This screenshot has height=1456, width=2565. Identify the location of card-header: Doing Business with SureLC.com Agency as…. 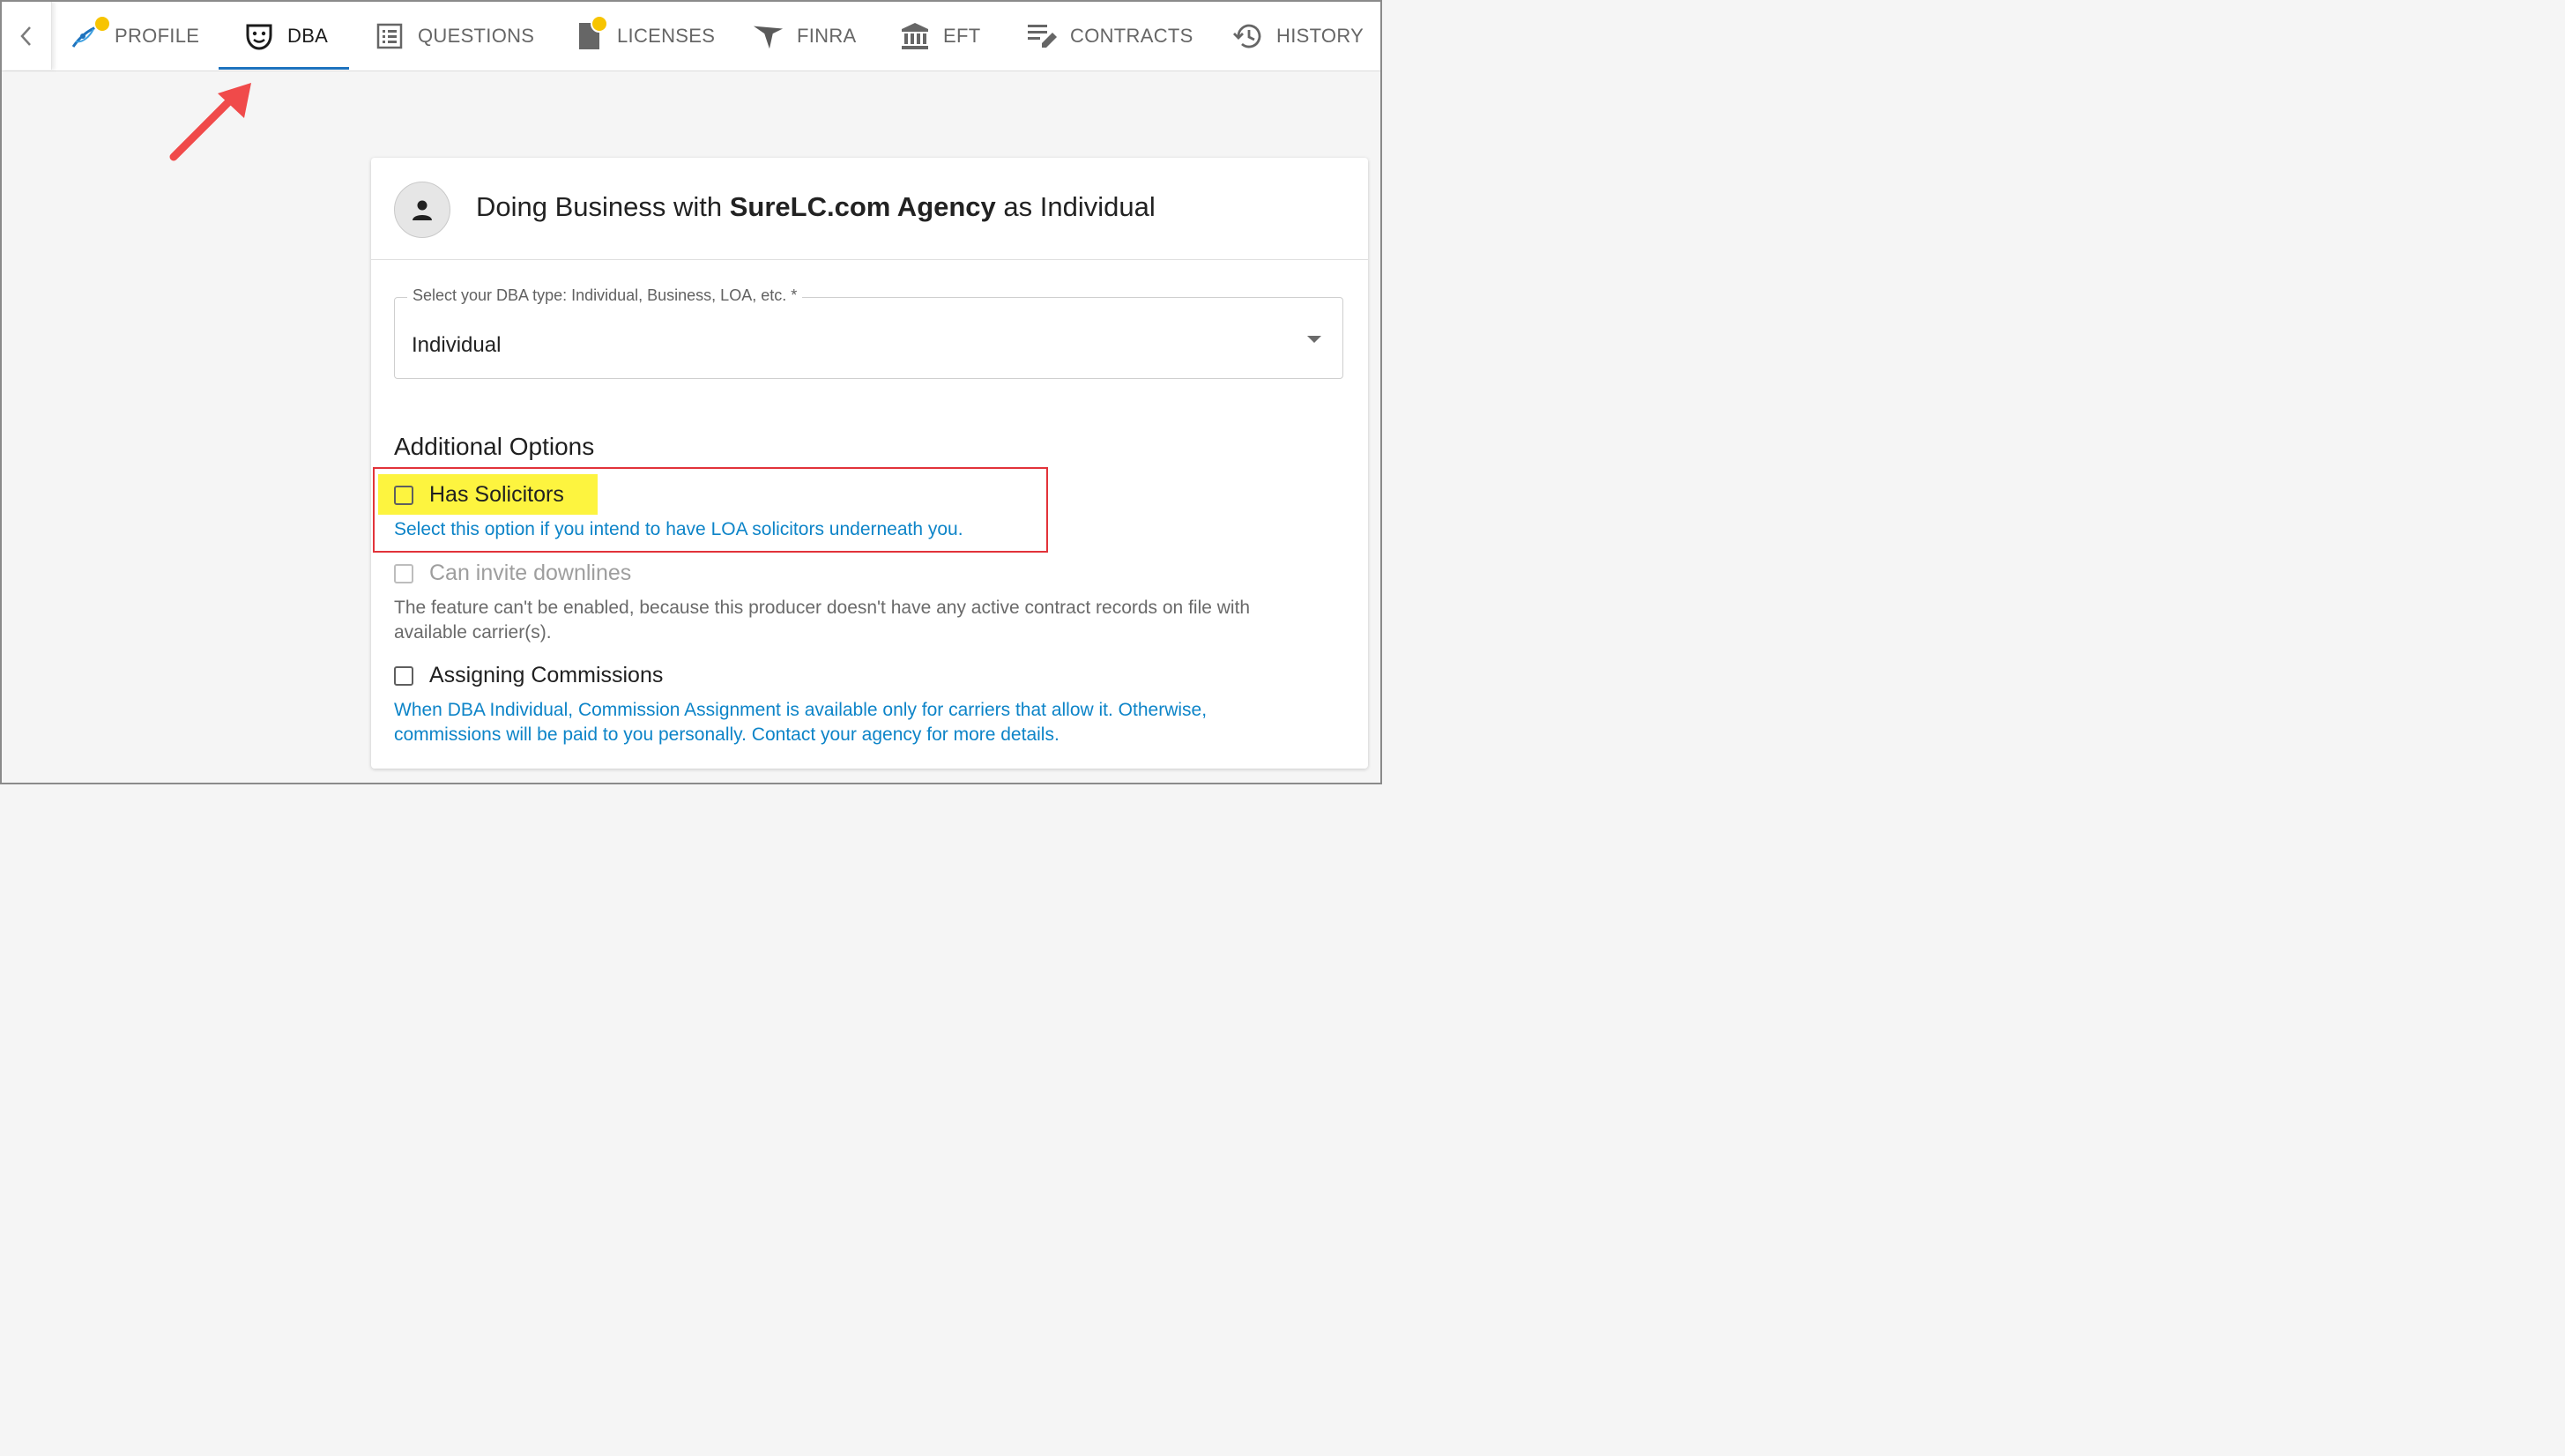
(869, 209).